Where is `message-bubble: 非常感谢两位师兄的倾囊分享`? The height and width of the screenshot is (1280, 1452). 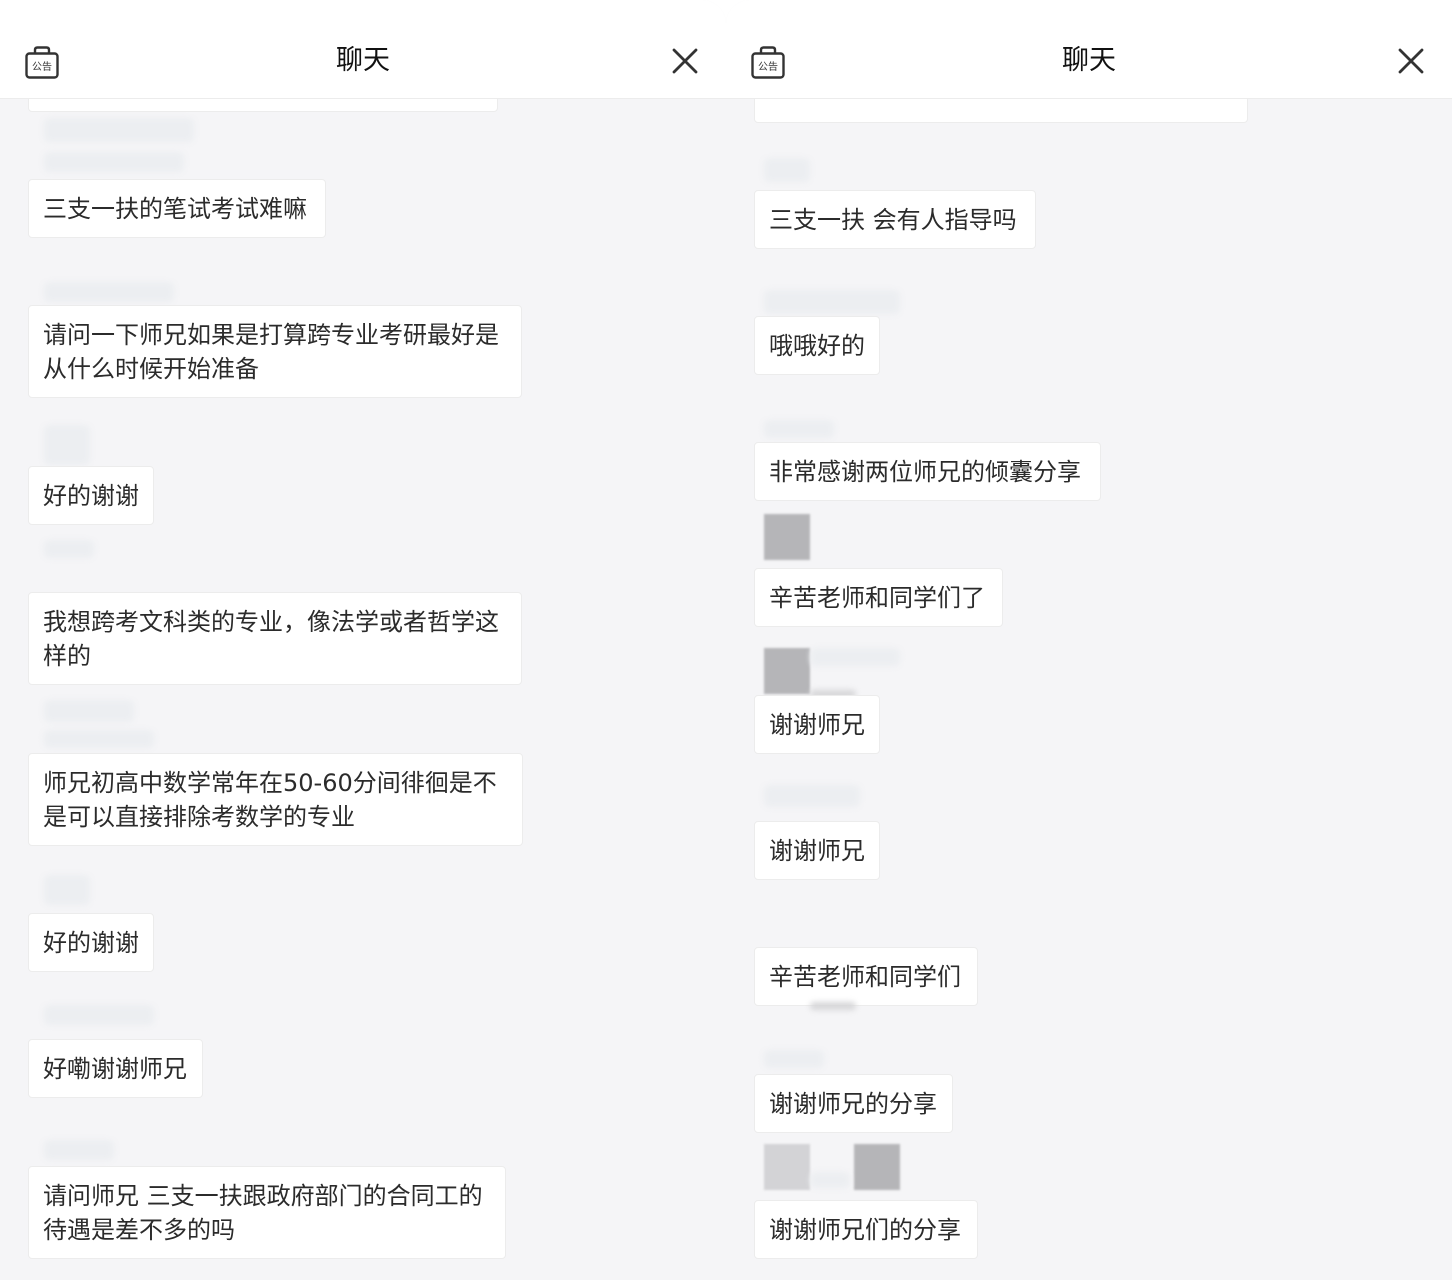 message-bubble: 非常感谢两位师兄的倾囊分享 is located at coordinates (927, 471).